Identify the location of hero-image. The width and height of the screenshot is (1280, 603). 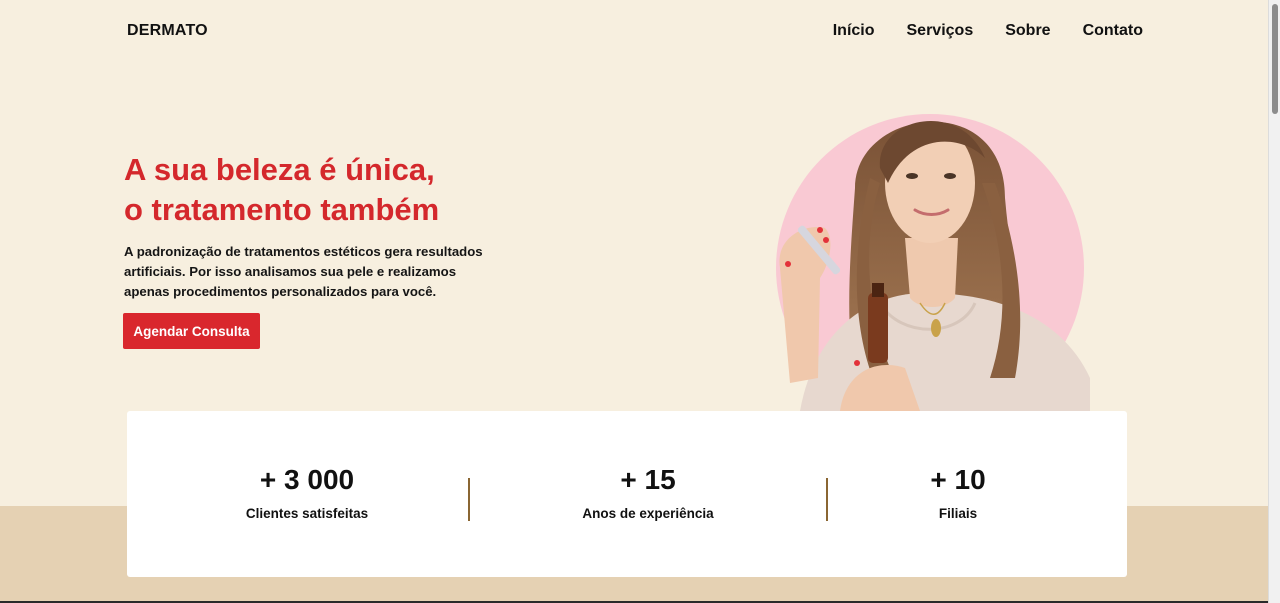
(930, 249).